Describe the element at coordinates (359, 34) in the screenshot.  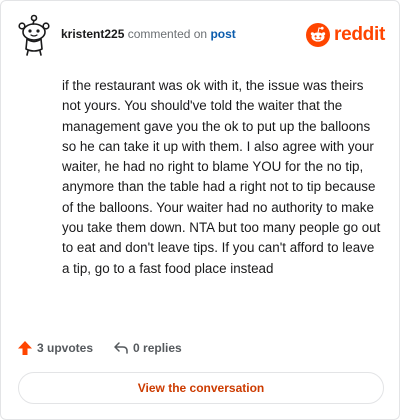
I see `reddit-wordmark: reddit` at that location.